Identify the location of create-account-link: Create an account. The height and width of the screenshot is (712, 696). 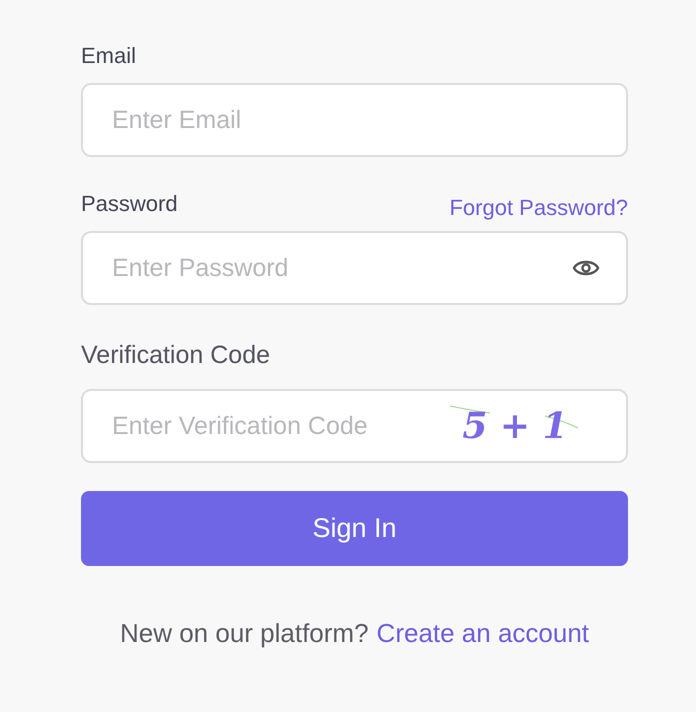
(483, 633).